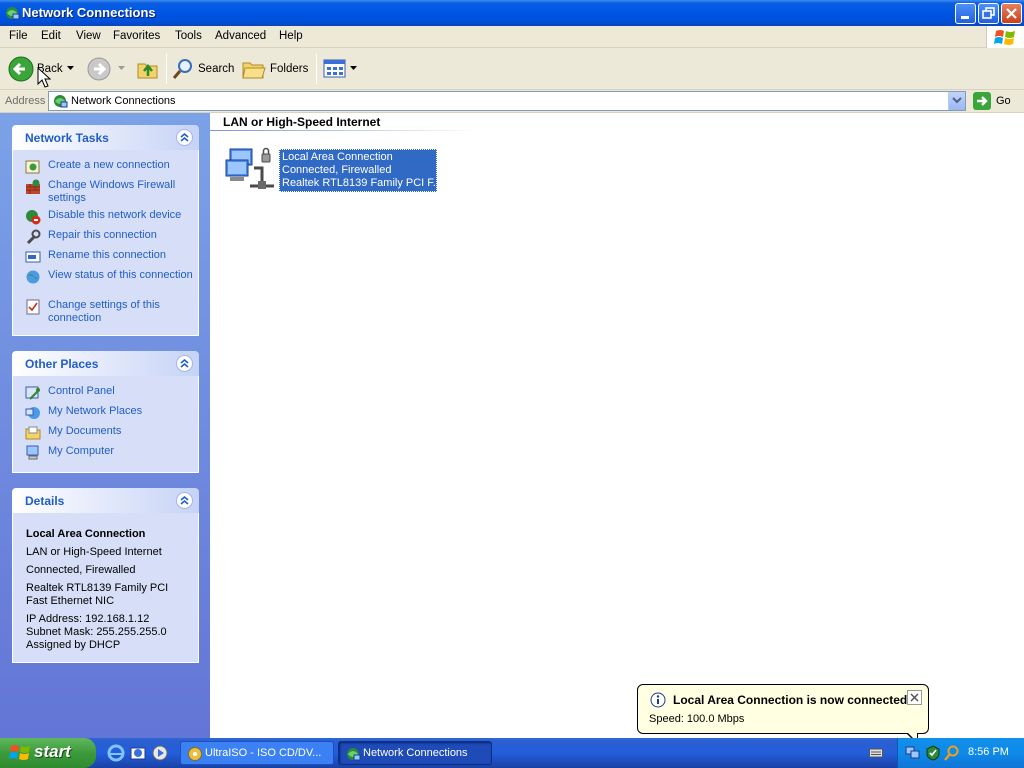 This screenshot has height=768, width=1024. I want to click on menu-favorites: Favorites, so click(136, 36).